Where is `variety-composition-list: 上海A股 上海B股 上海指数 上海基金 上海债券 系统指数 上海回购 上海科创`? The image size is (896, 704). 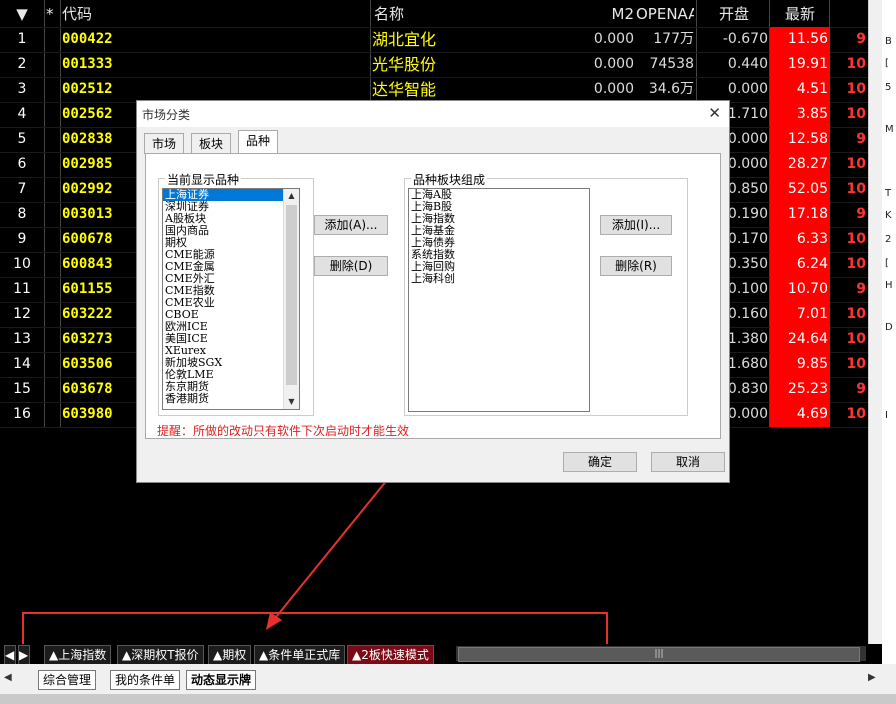
variety-composition-list: 上海A股 上海B股 上海指数 上海基金 上海债券 系统指数 上海回购 上海科创 is located at coordinates (499, 300).